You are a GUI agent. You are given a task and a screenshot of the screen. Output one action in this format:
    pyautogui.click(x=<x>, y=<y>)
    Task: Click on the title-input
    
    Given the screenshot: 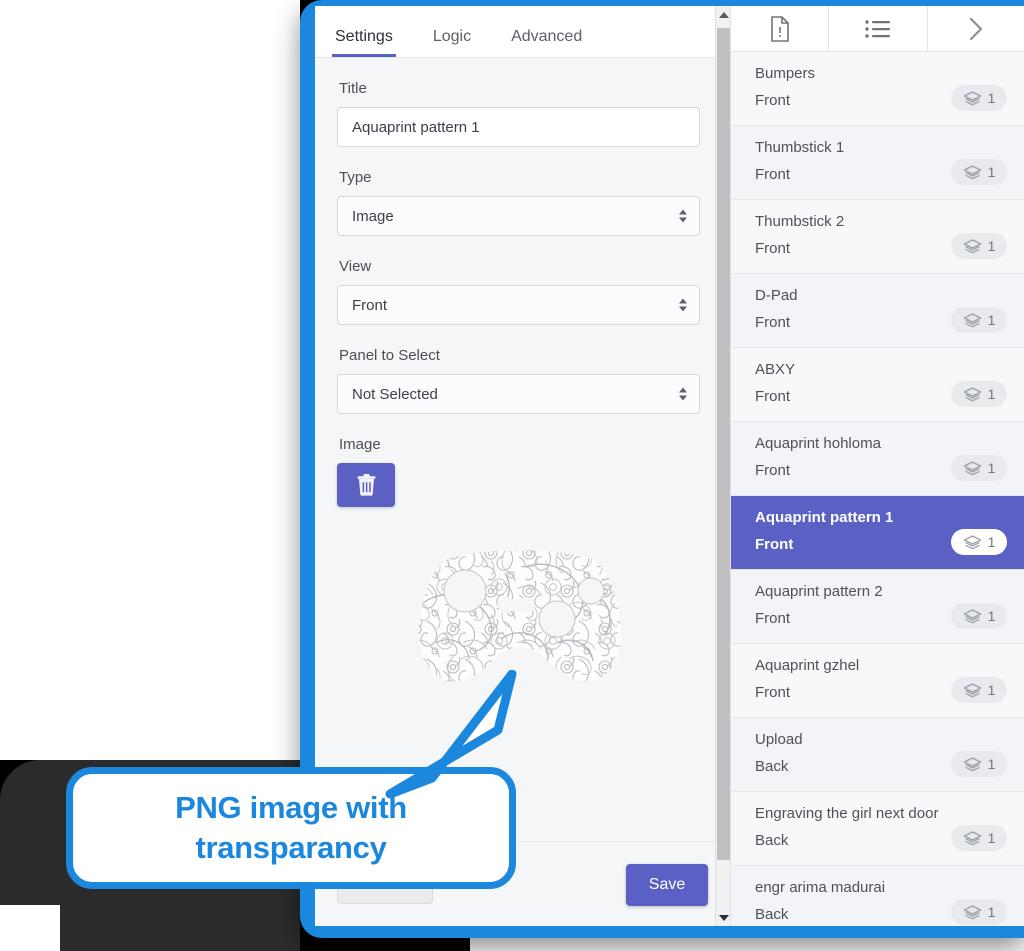 What is the action you would take?
    pyautogui.click(x=518, y=127)
    